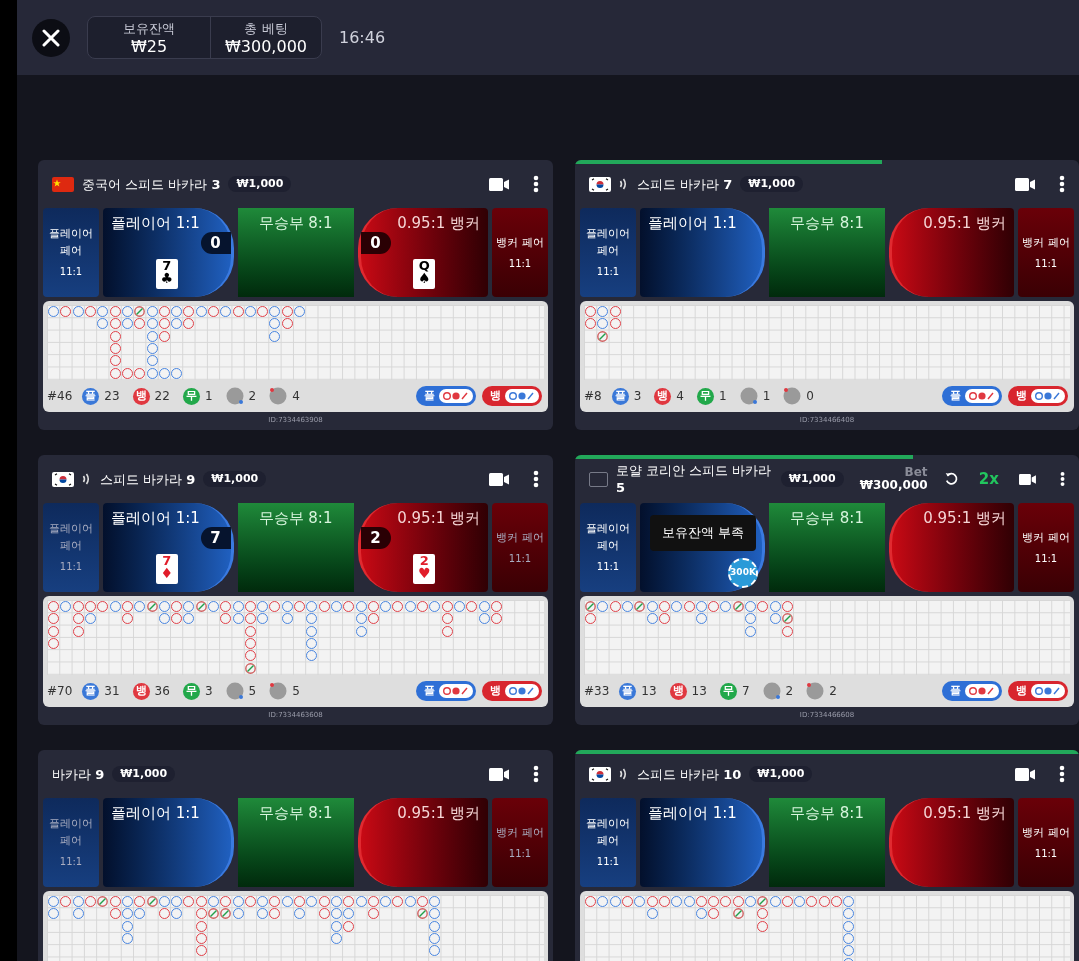 This screenshot has height=961, width=1079. What do you see at coordinates (168, 547) in the screenshot?
I see `player-bet: 플레이어 1:1 7 7 ♦` at bounding box center [168, 547].